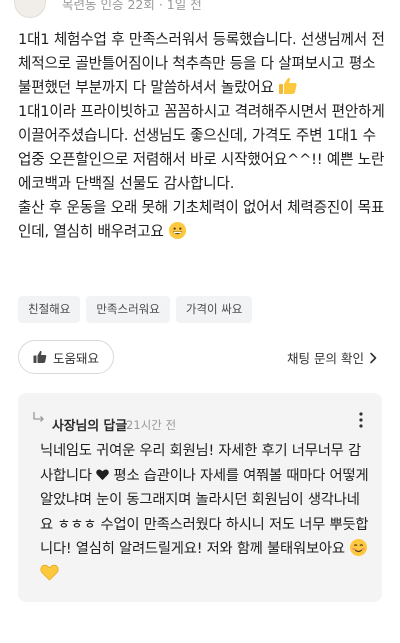 Image resolution: width=400 pixels, height=643 pixels. Describe the element at coordinates (49, 572) in the screenshot. I see `yellow-heart-emoji-icon` at that location.